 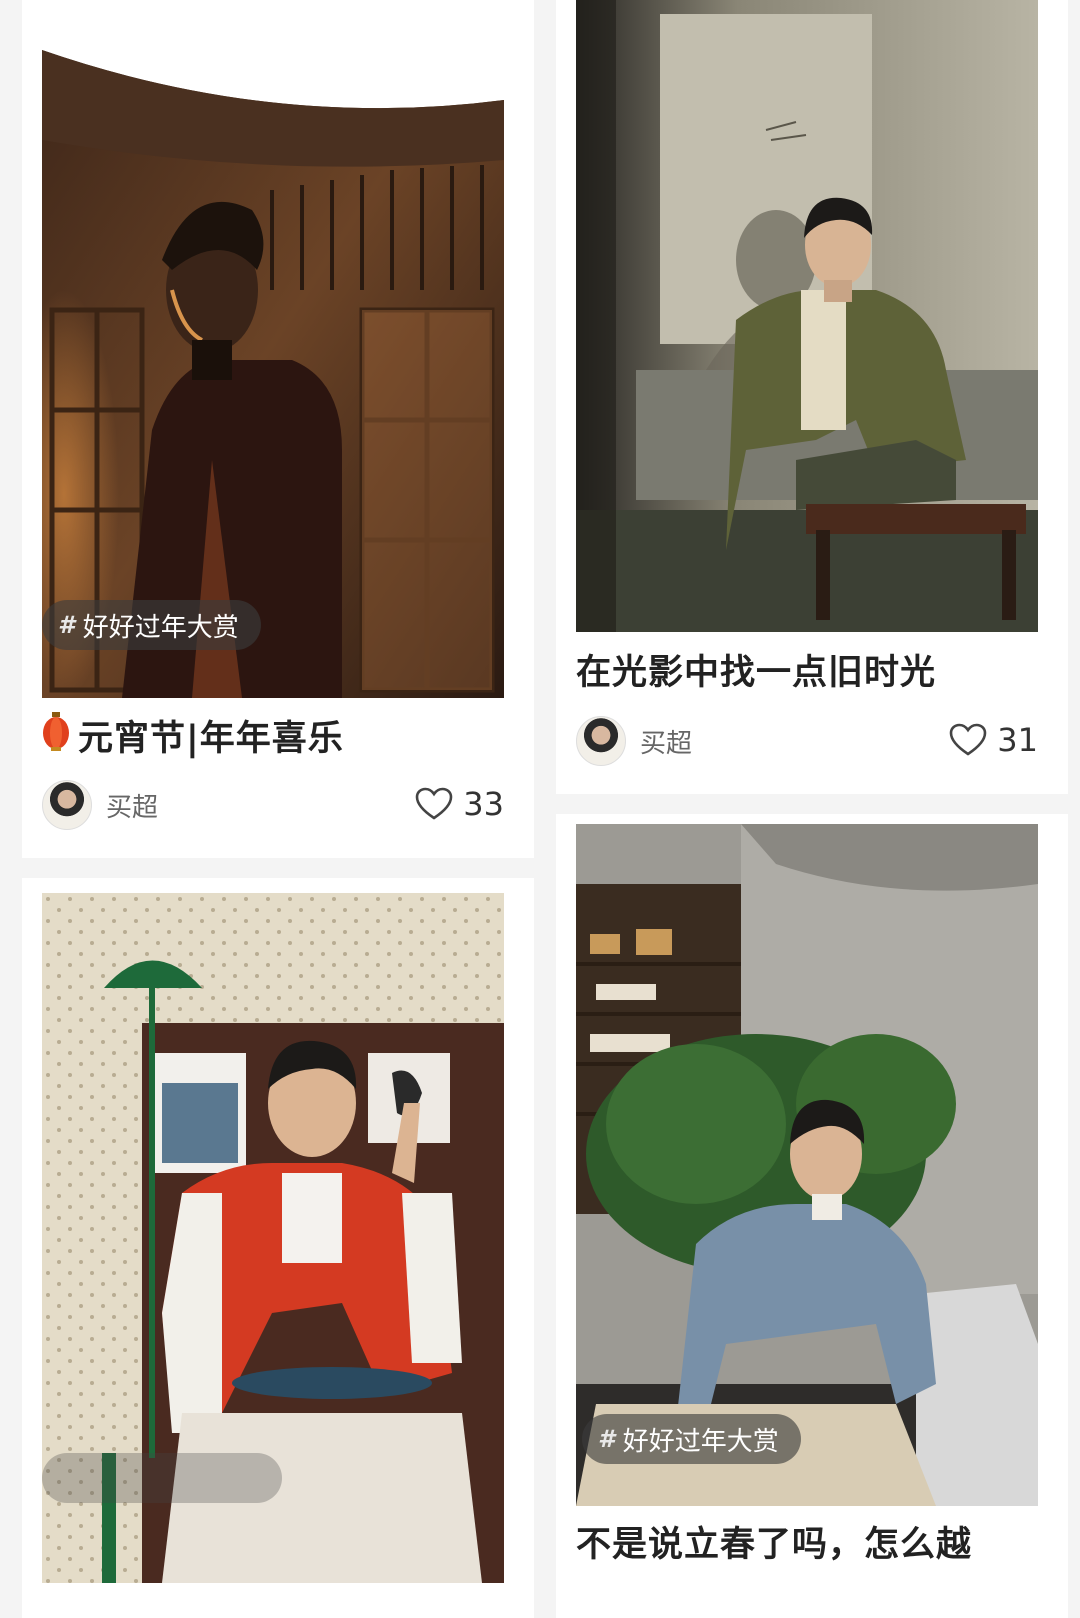 I want to click on card-title-text: 在光影中找一点旧时光, so click(x=756, y=673).